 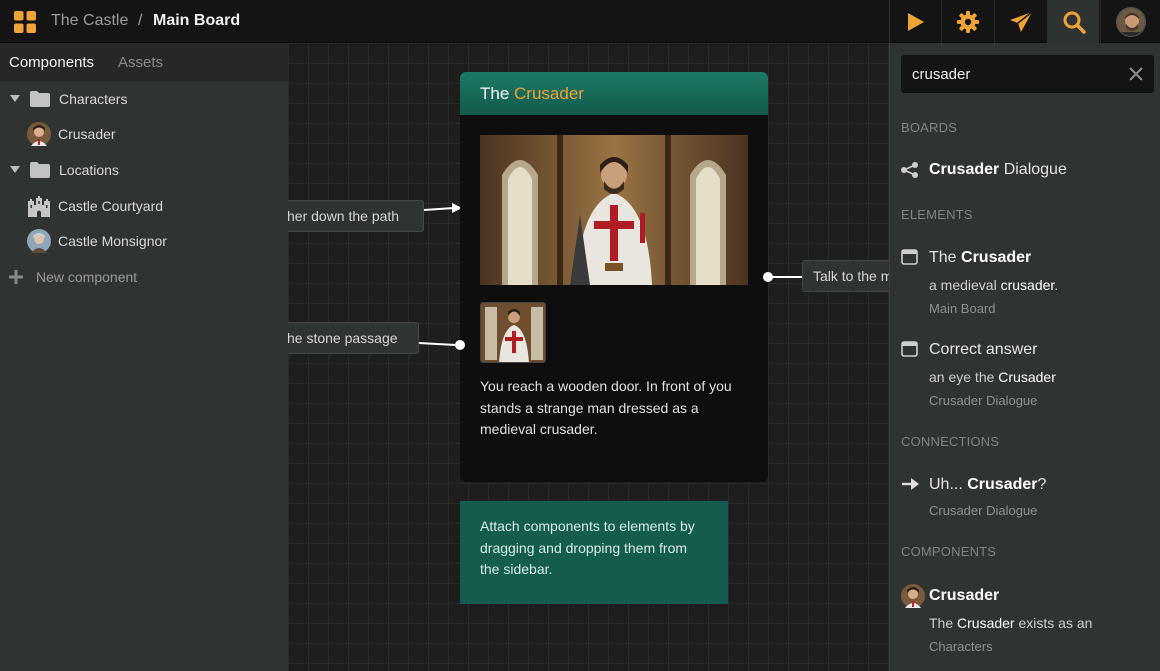 I want to click on card-header: The Crusader, so click(x=614, y=93).